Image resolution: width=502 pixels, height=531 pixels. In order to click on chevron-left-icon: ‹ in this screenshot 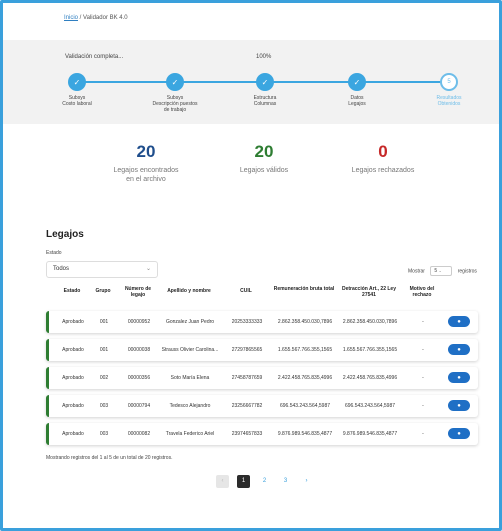, I will do `click(222, 481)`.